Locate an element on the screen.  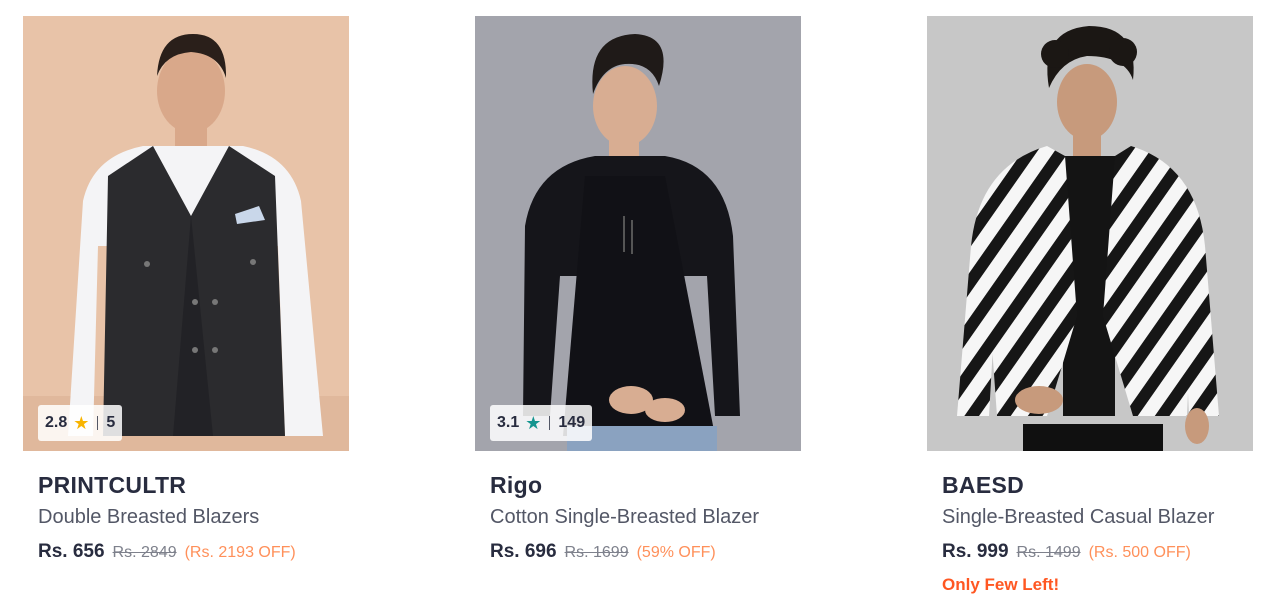
product-name: Double Breasted Blazers is located at coordinates (149, 517).